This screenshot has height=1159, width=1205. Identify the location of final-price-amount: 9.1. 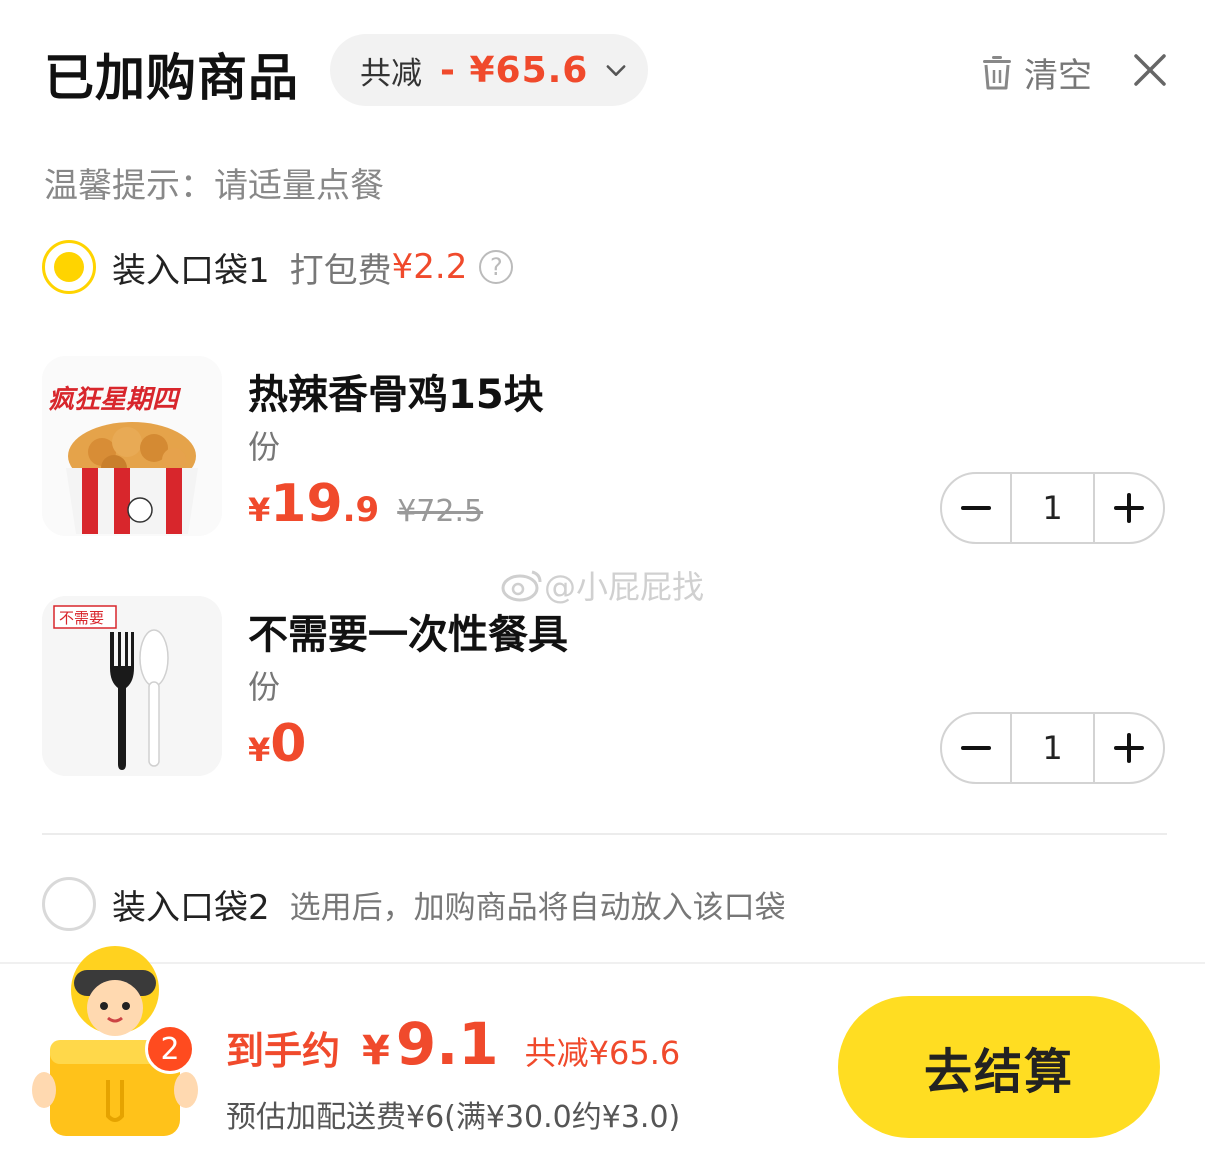
(447, 1044).